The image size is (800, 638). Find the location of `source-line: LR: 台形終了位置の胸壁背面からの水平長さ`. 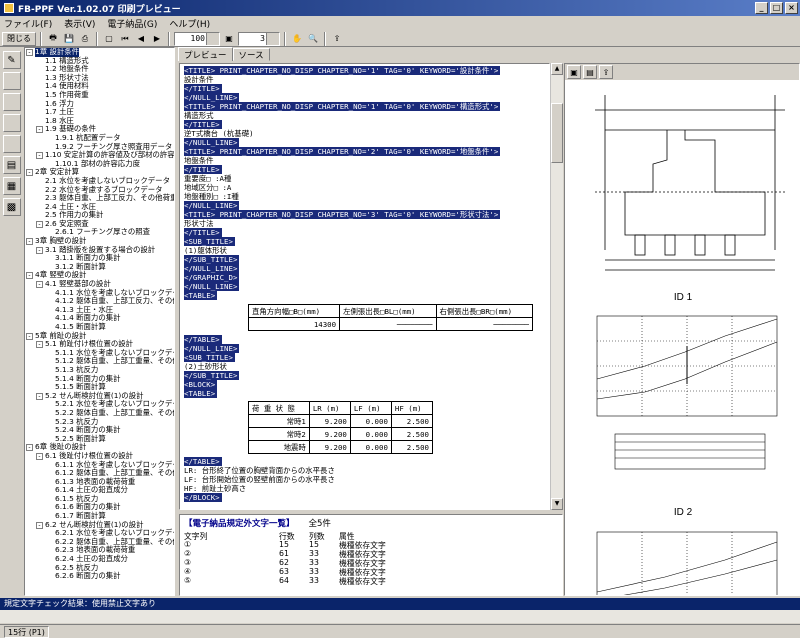

source-line: LR: 台形終了位置の胸壁背面からの水平長さ is located at coordinates (366, 470).